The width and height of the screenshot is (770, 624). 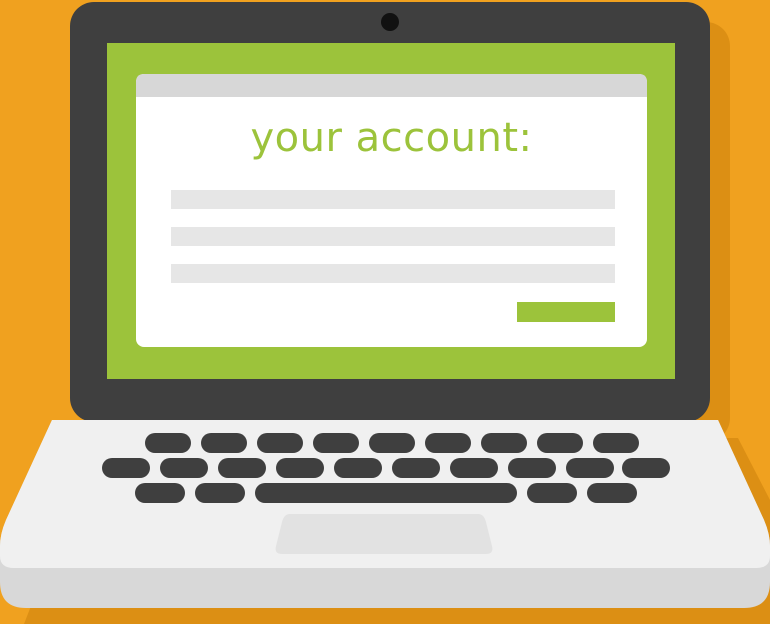 I want to click on window-titlebar, so click(x=391, y=85).